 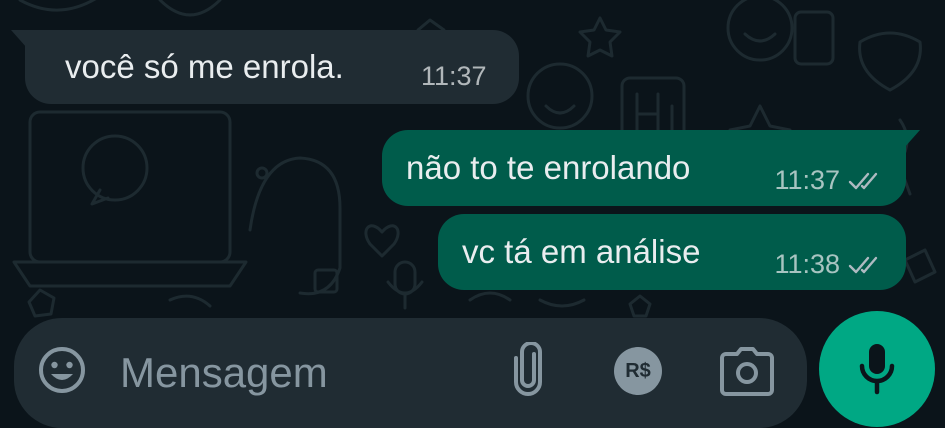 I want to click on voice-record-button, so click(x=877, y=369).